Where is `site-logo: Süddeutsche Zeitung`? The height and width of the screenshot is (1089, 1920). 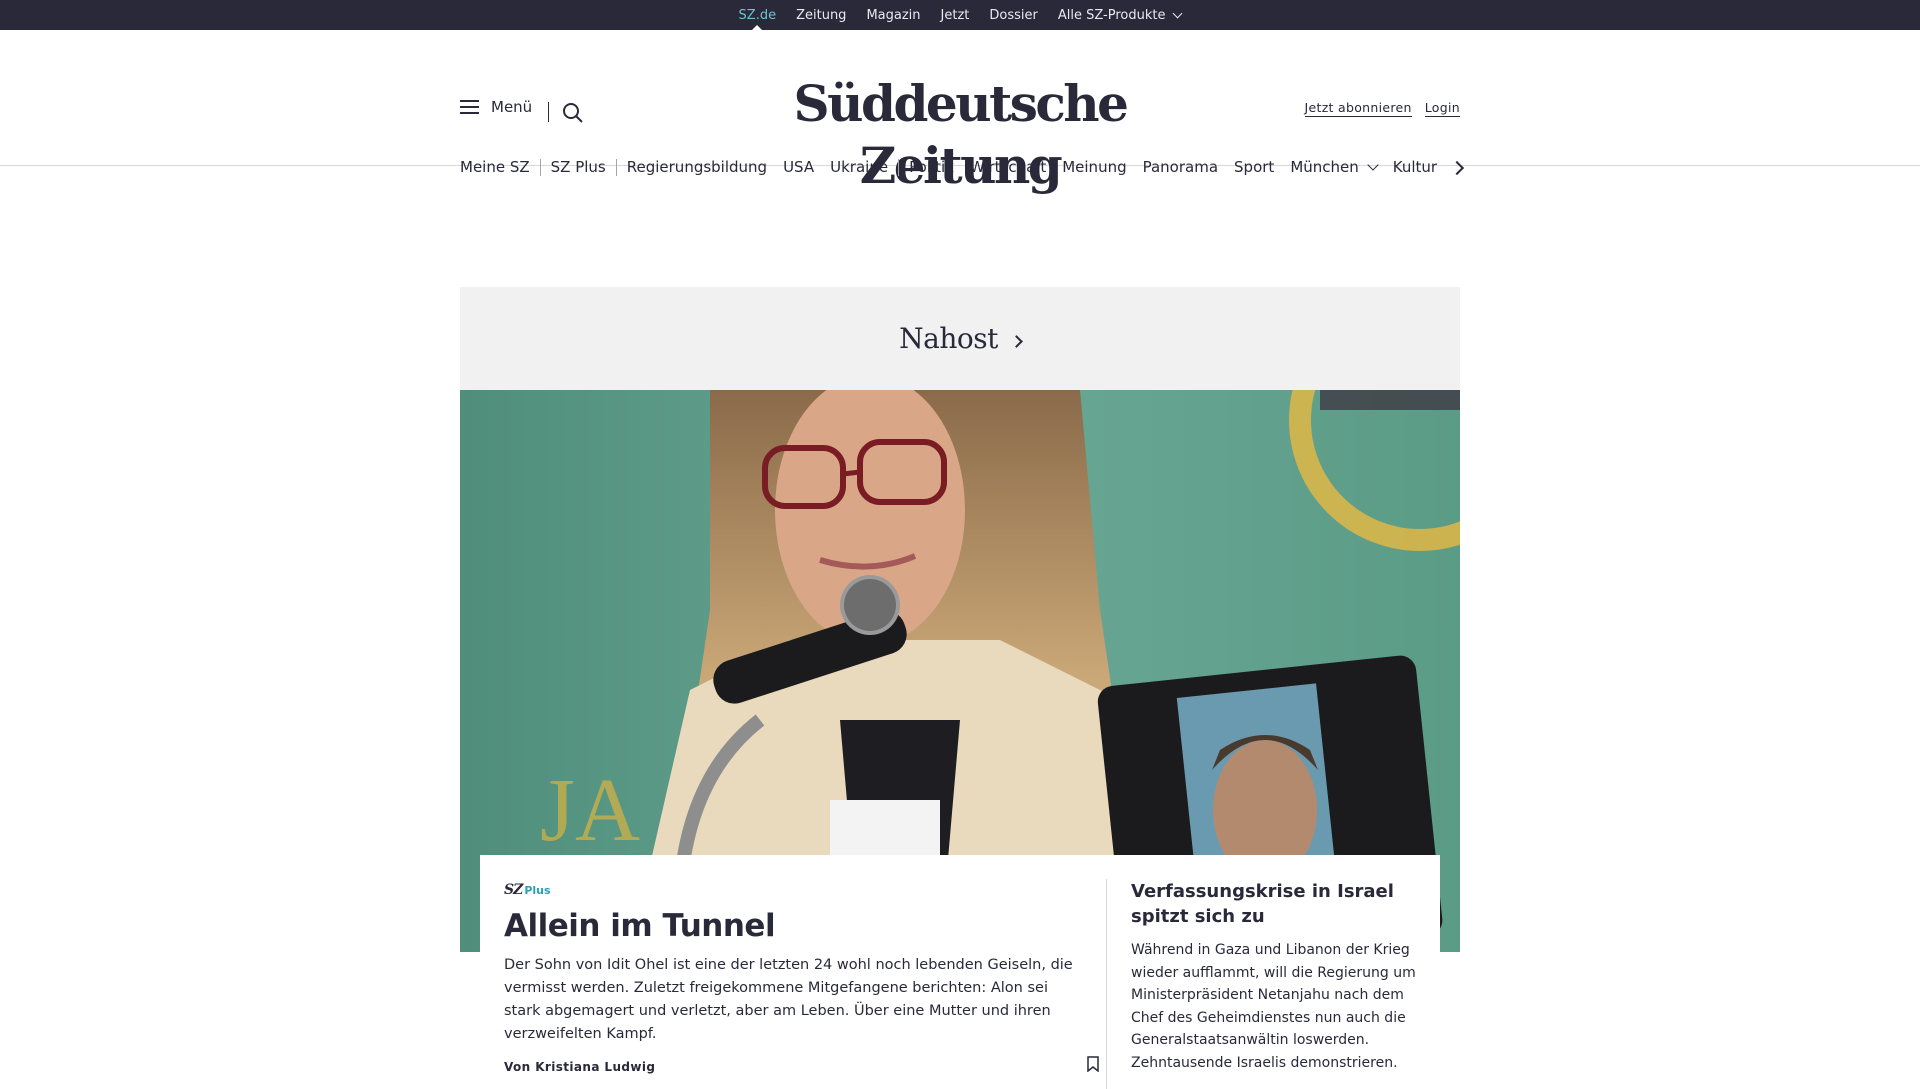 site-logo: Süddeutsche Zeitung is located at coordinates (960, 135).